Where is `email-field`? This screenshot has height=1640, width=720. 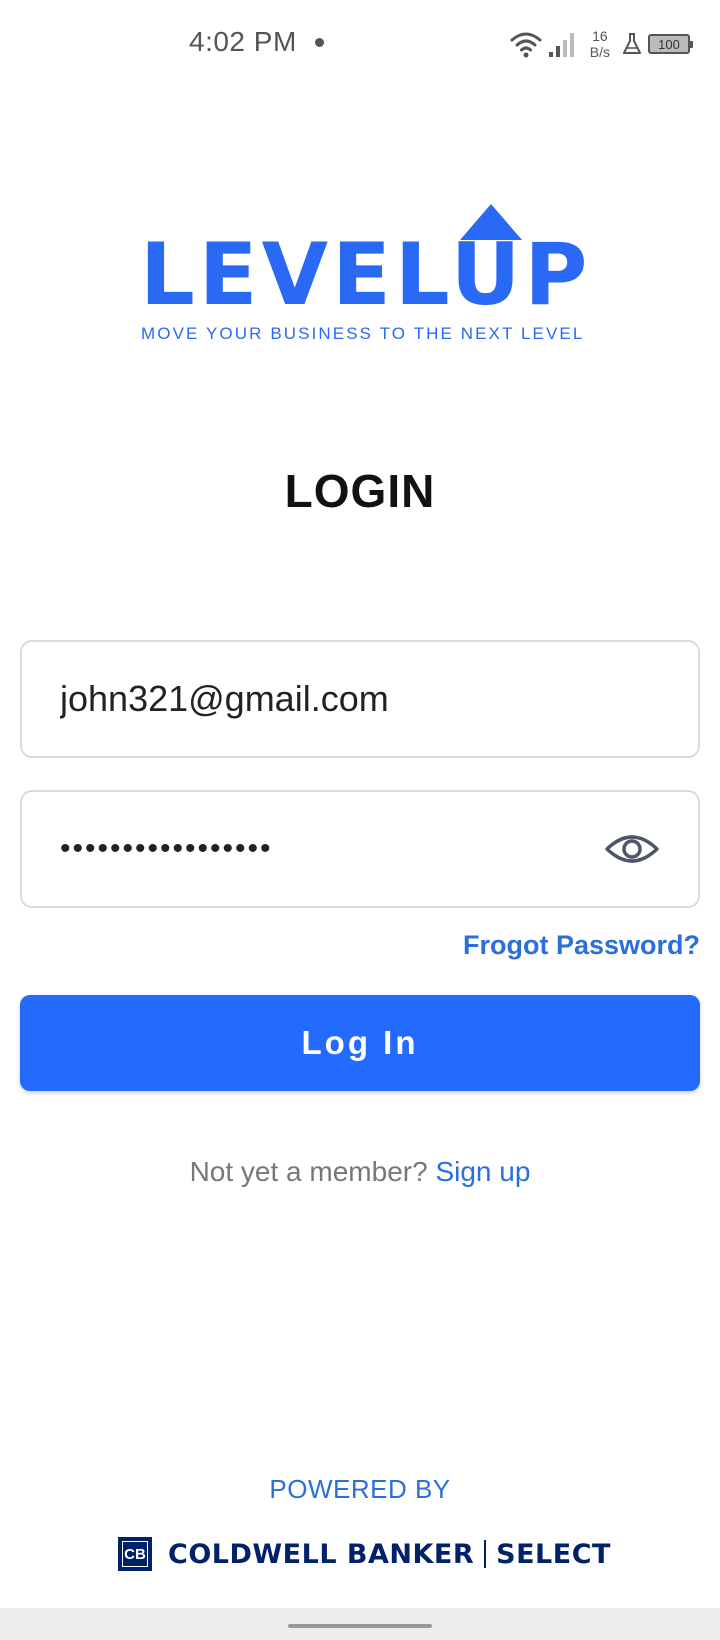 email-field is located at coordinates (360, 699).